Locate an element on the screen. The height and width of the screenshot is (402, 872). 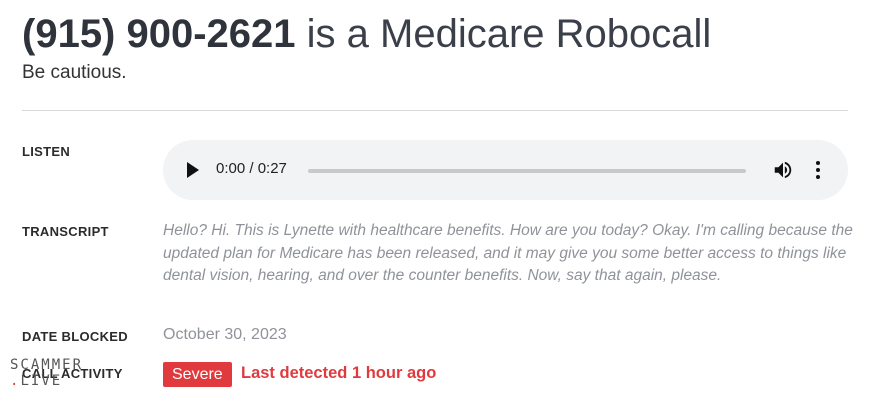
last-detected-text: Last detected 1 hour ago is located at coordinates (339, 373).